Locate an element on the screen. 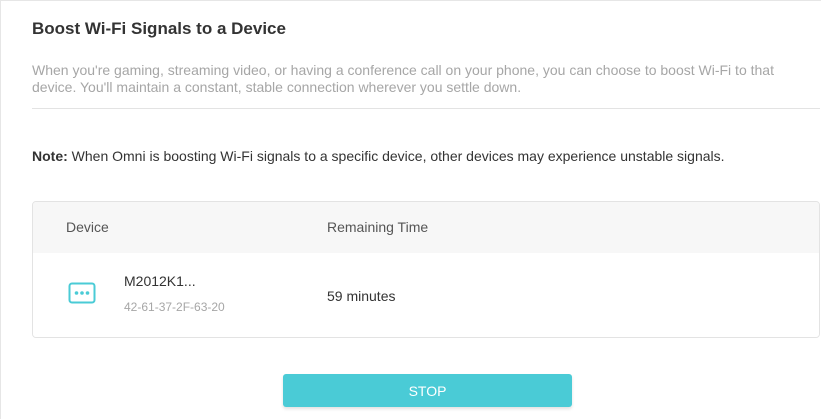  stop-button: STOP is located at coordinates (427, 390).